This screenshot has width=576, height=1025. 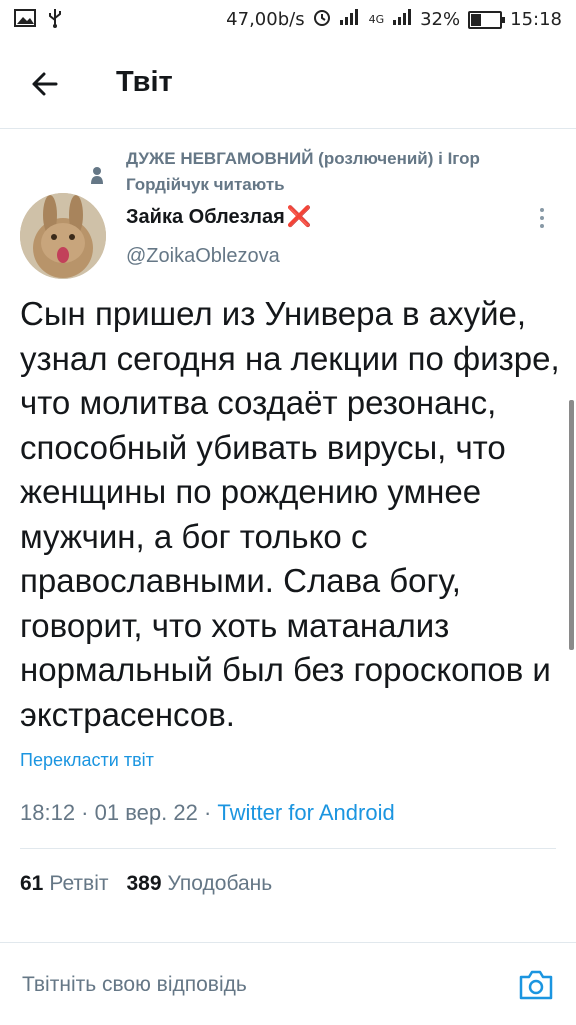 What do you see at coordinates (299, 217) in the screenshot?
I see `cross-mark-emoji: ❌` at bounding box center [299, 217].